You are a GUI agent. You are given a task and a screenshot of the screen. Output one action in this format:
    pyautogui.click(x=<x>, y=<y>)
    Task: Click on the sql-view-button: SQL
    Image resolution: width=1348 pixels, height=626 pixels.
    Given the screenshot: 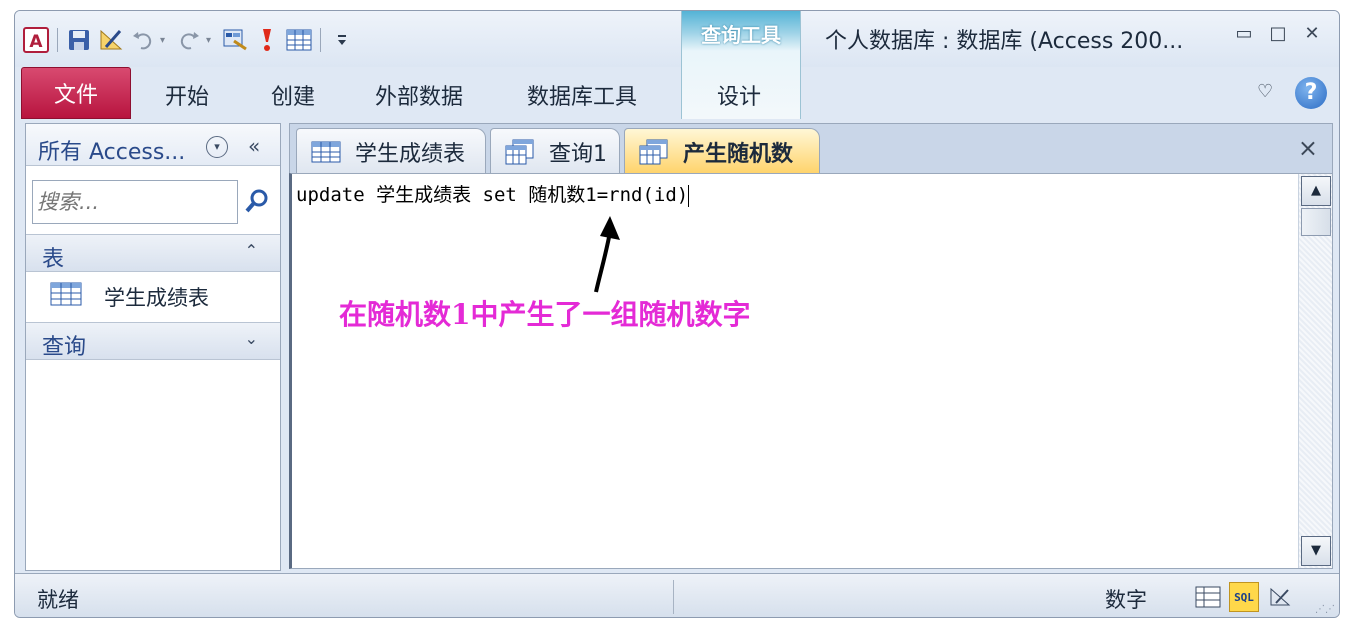 What is the action you would take?
    pyautogui.click(x=1244, y=597)
    